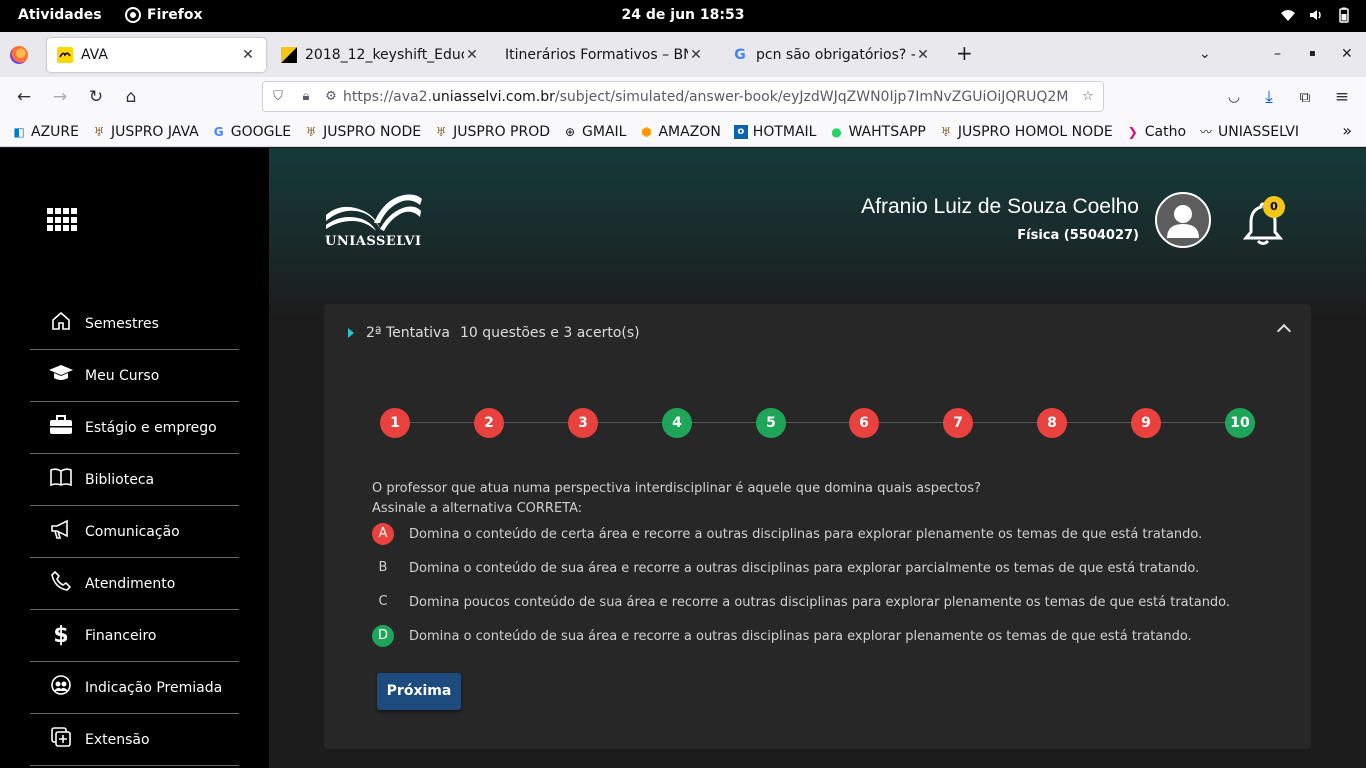  Describe the element at coordinates (877, 132) in the screenshot. I see `bookmark-whatsapp: ● WAHTSAPP` at that location.